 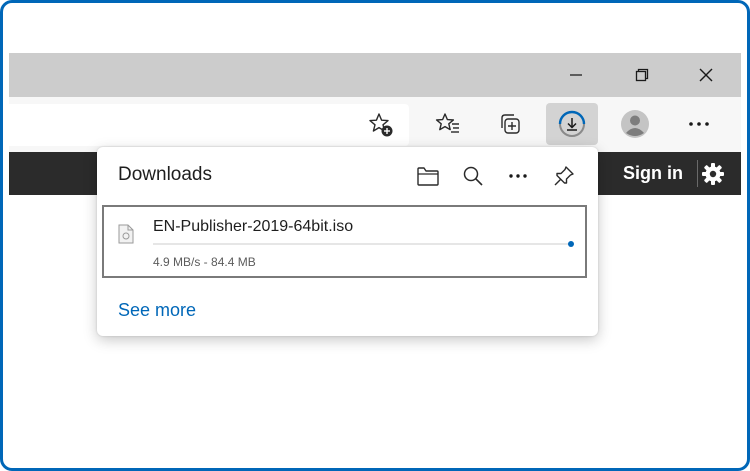 I want to click on pin-icon, so click(x=564, y=176).